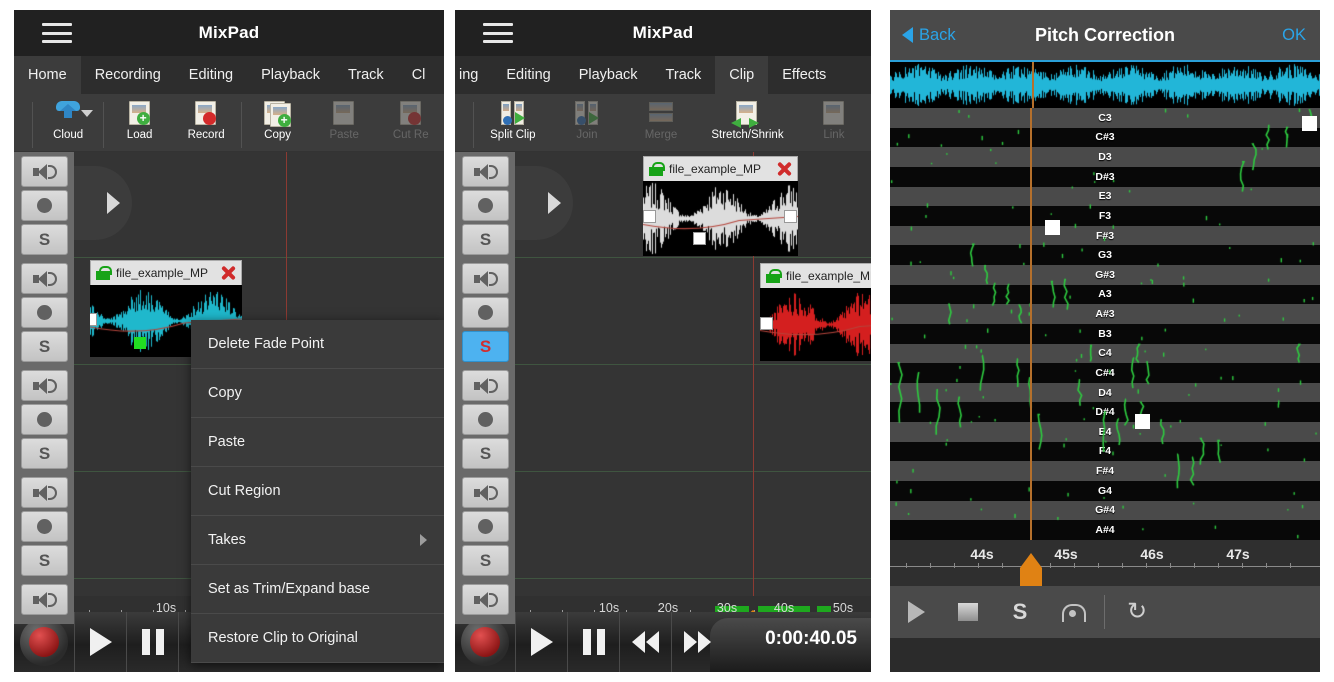 This screenshot has height=682, width=1334. Describe the element at coordinates (277, 119) in the screenshot. I see `ribbon-button-copy: Copy` at that location.